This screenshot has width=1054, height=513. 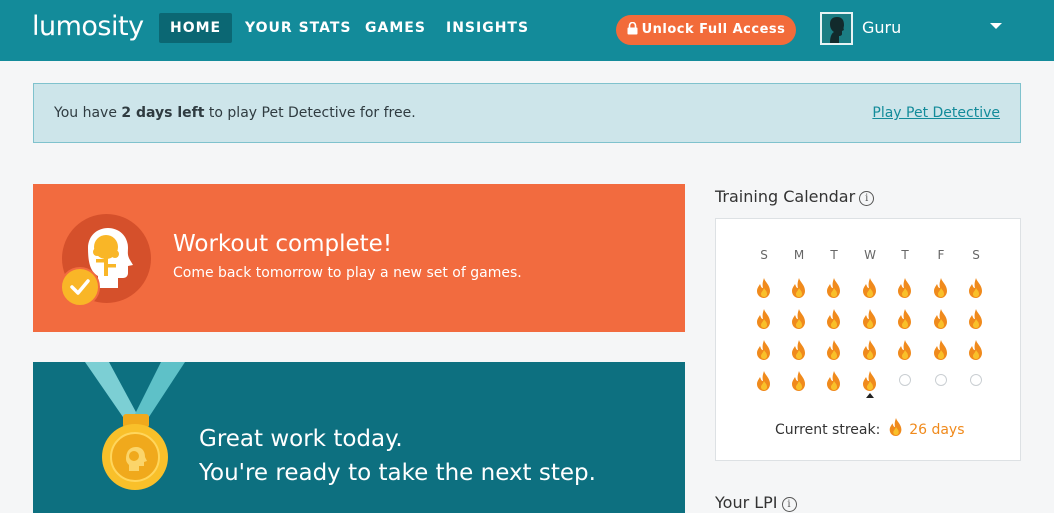 I want to click on today-marker-icon, so click(x=870, y=395).